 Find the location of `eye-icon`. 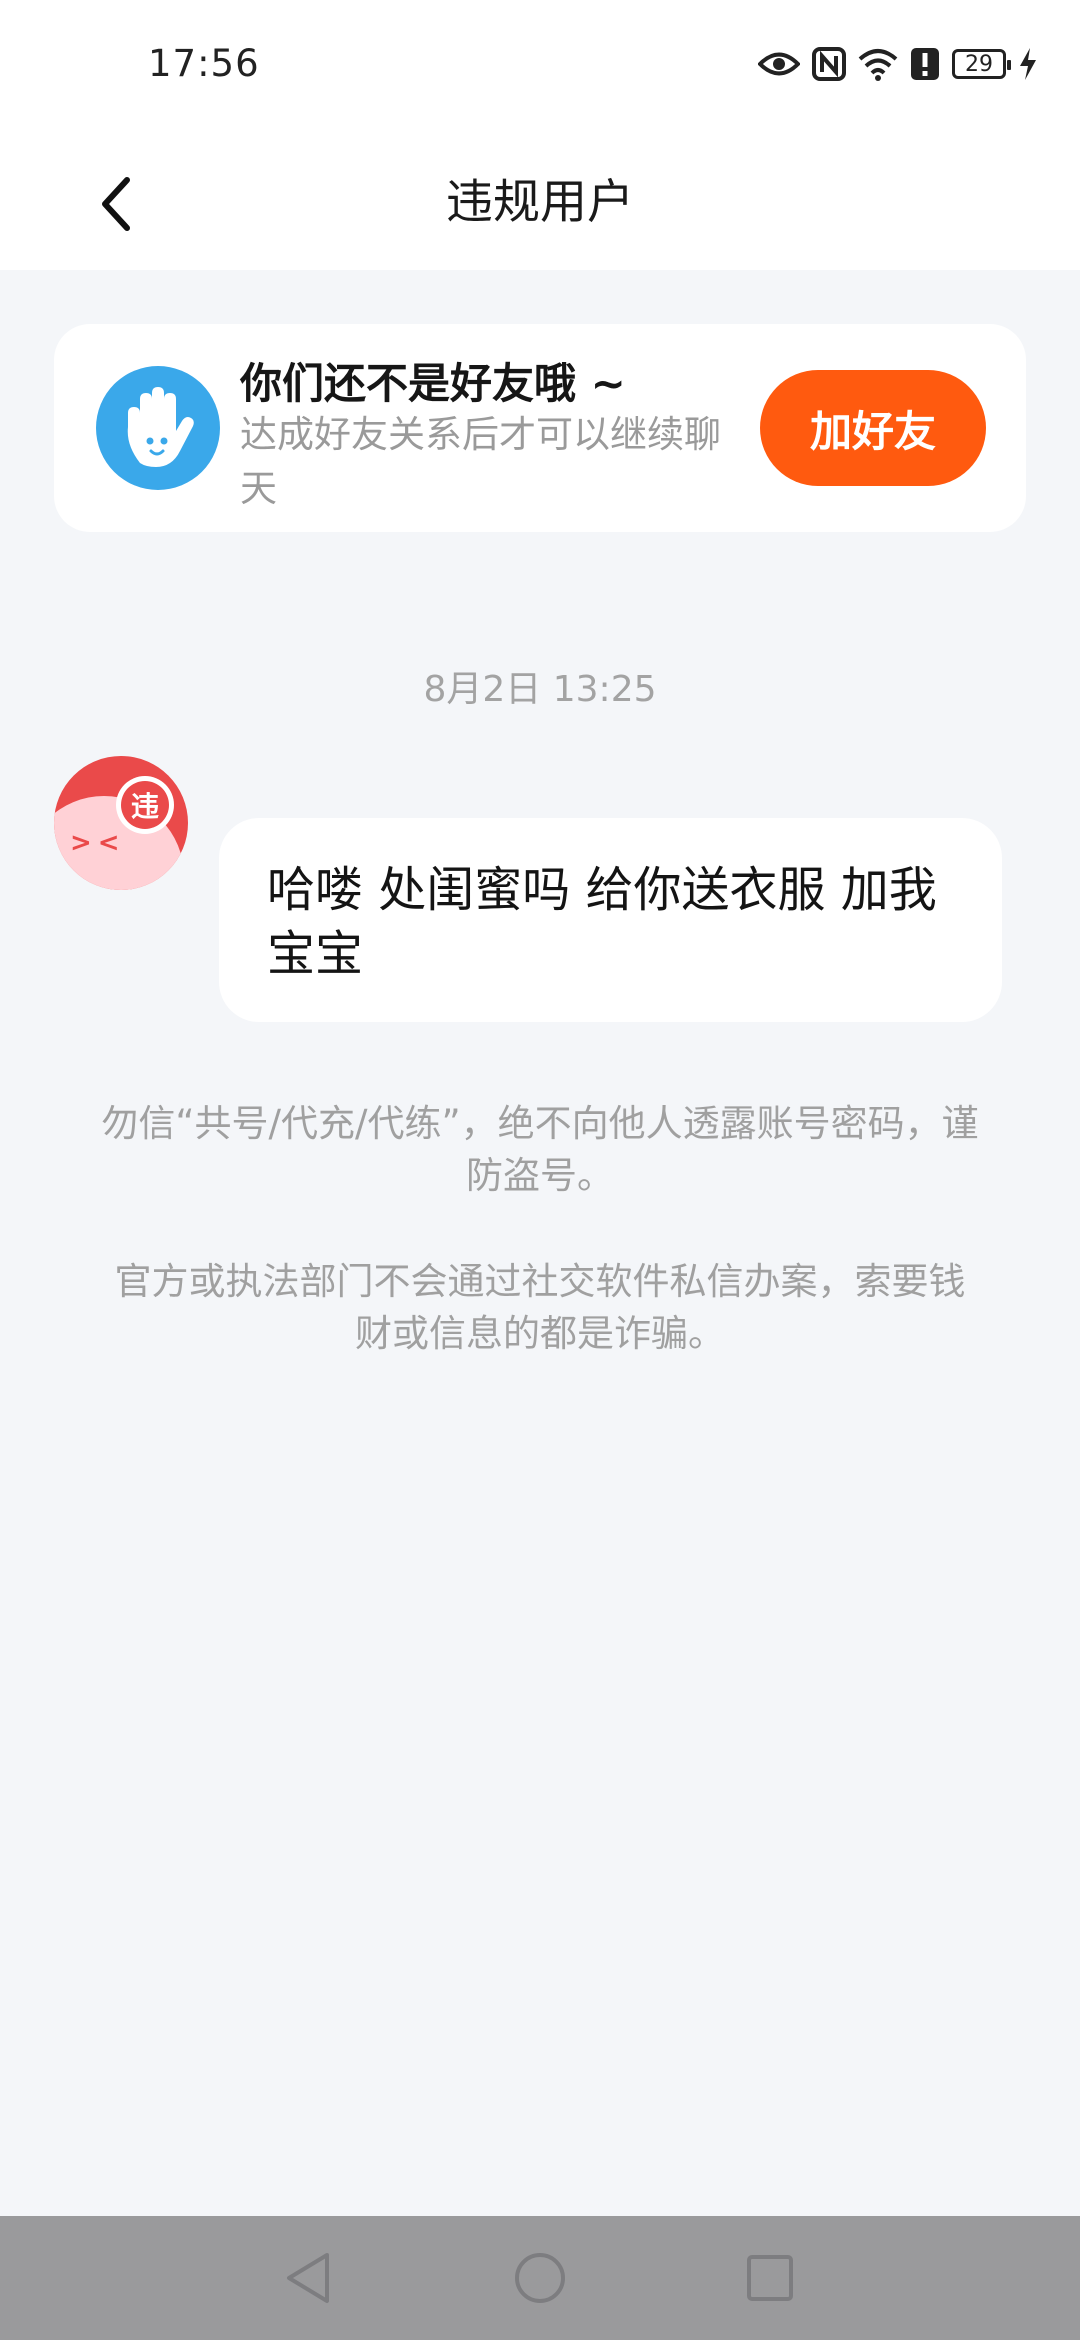

eye-icon is located at coordinates (779, 64).